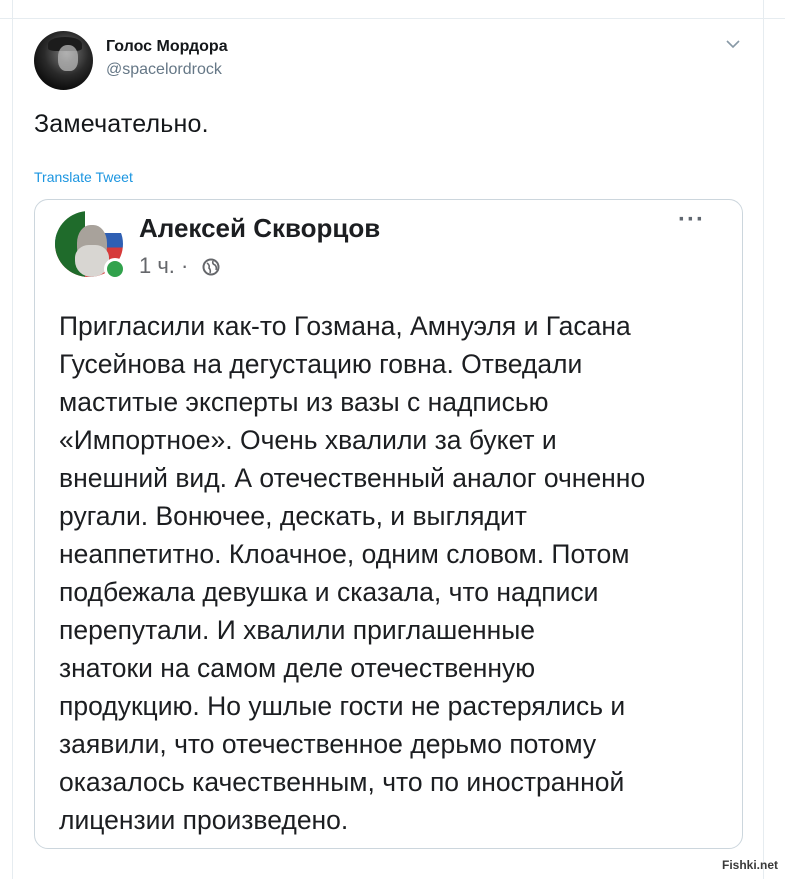 This screenshot has height=879, width=785. What do you see at coordinates (297, 630) in the screenshot?
I see `post-text-line: перепутали. И хвалили приглашенные` at bounding box center [297, 630].